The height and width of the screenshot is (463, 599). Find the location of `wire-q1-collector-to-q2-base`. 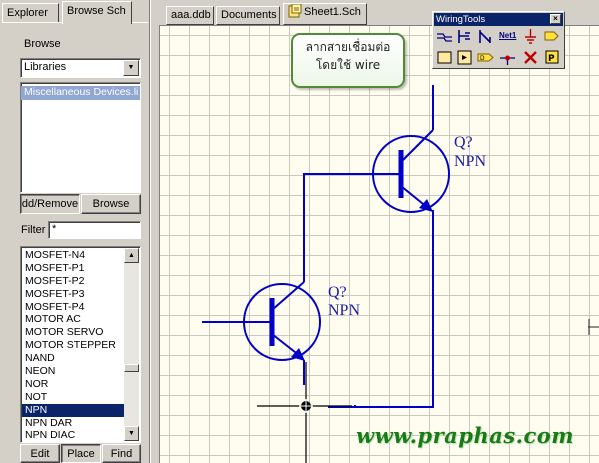

wire-q1-collector-to-q2-base is located at coordinates (337, 227).